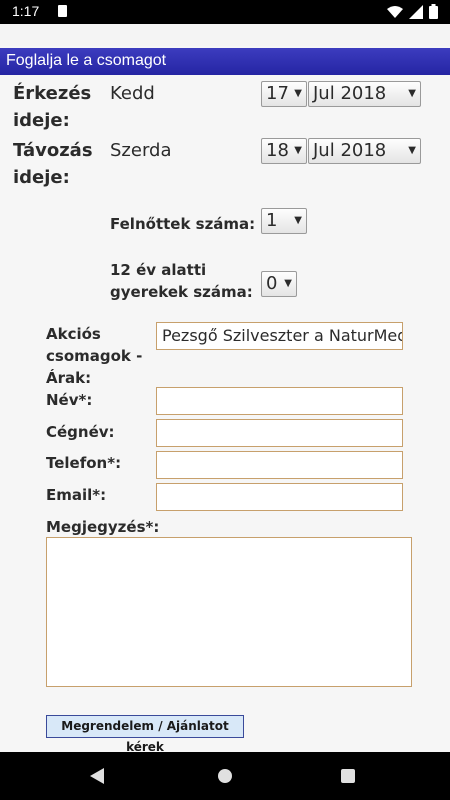 The width and height of the screenshot is (450, 800). I want to click on adults-select: 1 ▼, so click(284, 221).